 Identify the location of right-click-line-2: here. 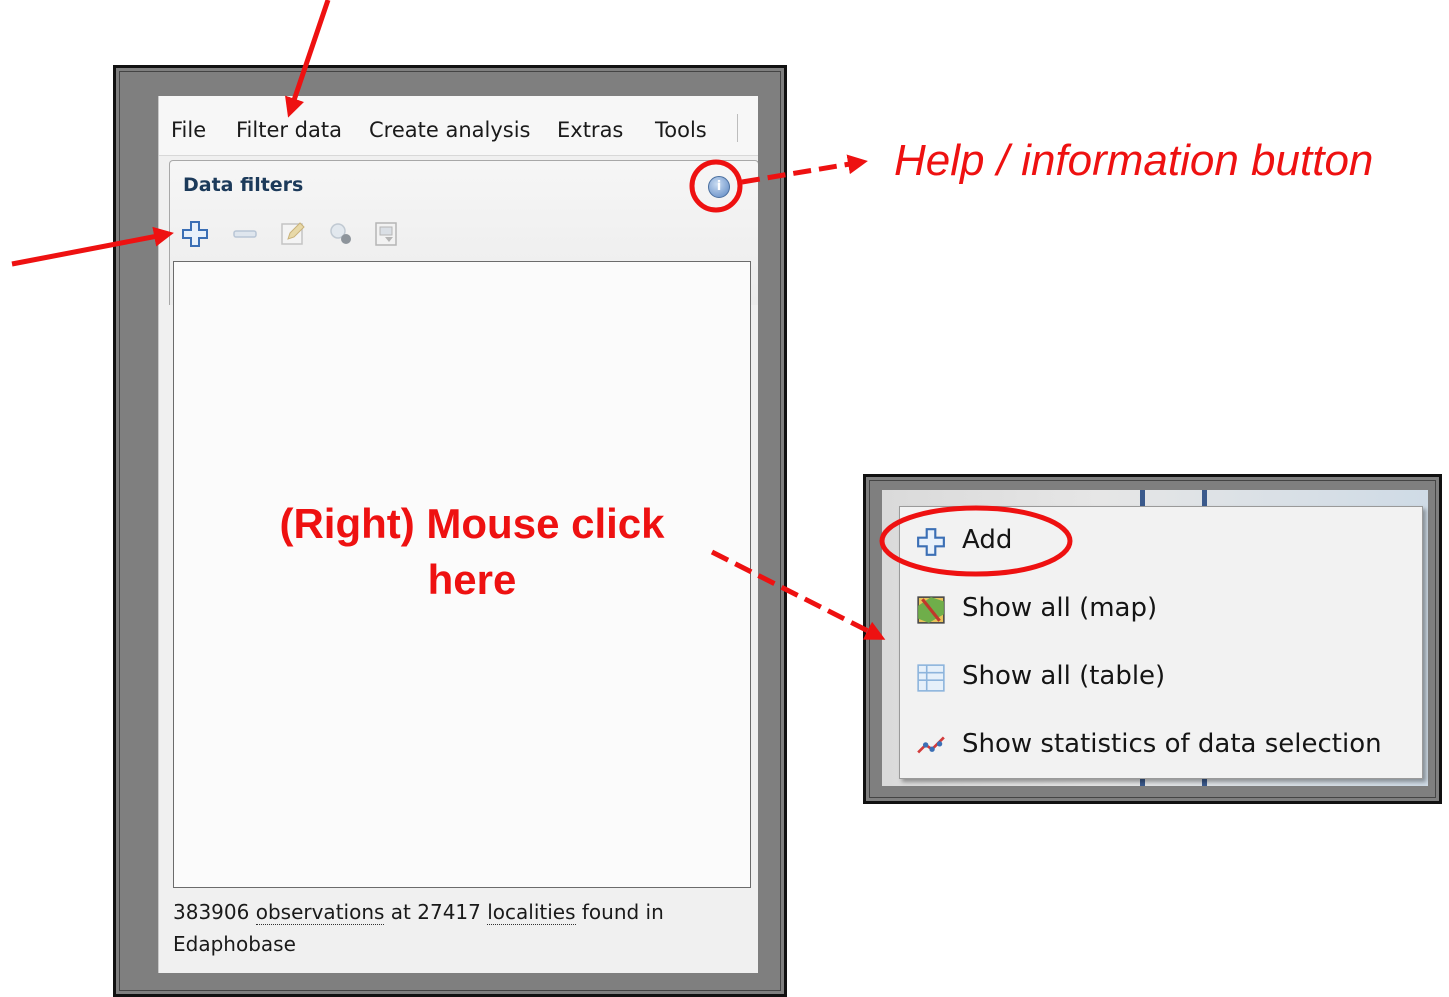
(472, 579).